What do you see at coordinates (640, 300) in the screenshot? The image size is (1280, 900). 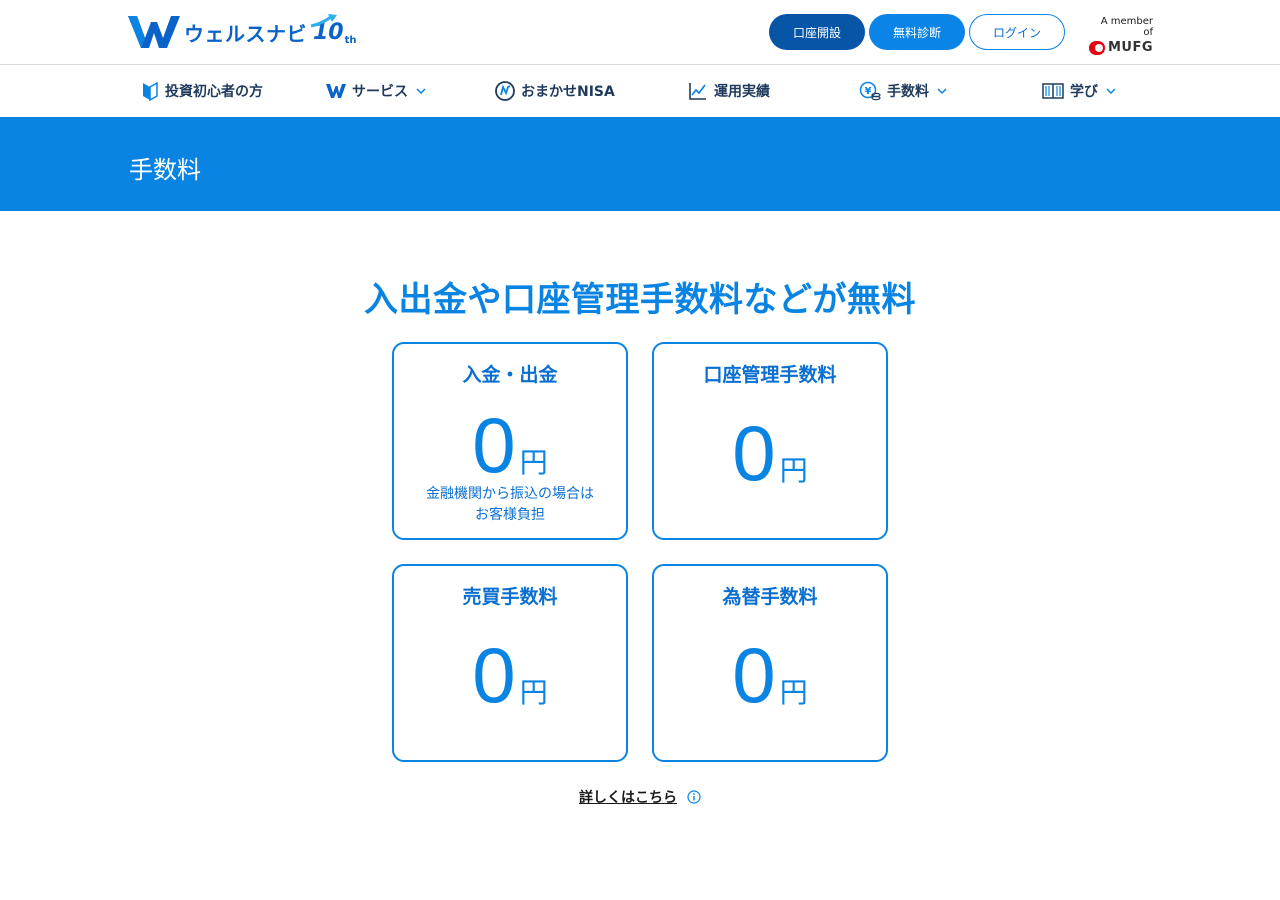 I see `section-headline: 入出金や口座管理手数料などが無料` at bounding box center [640, 300].